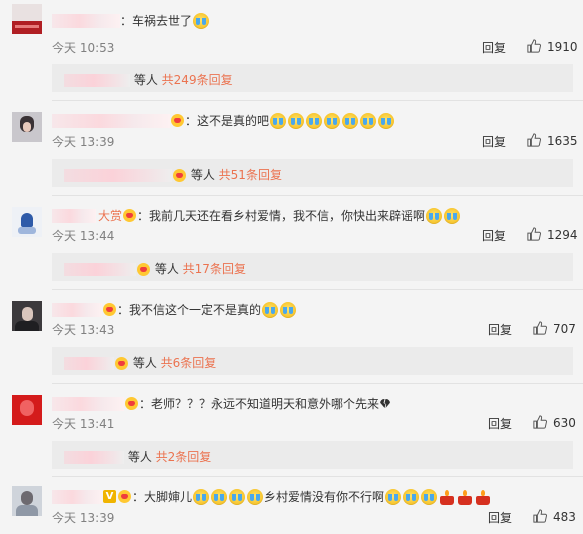 The width and height of the screenshot is (583, 534). I want to click on like-button: 1910, so click(552, 46).